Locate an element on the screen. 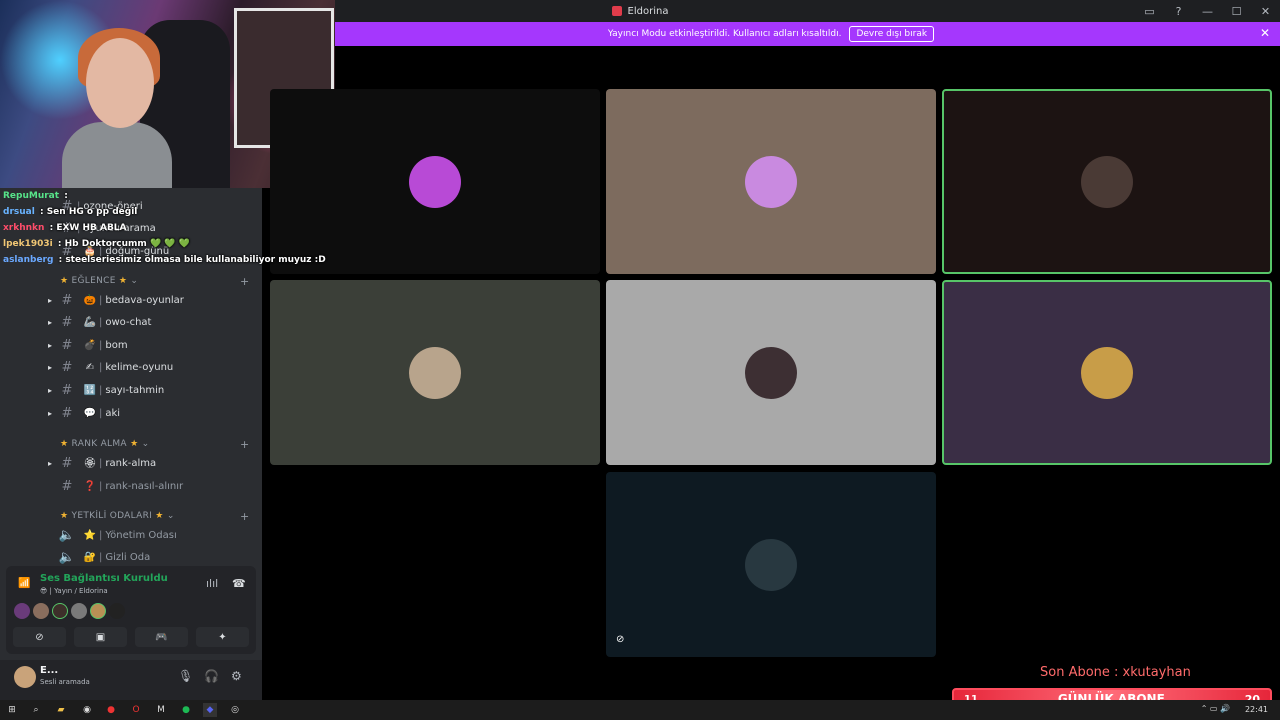  server-logo-icon is located at coordinates (616, 11).